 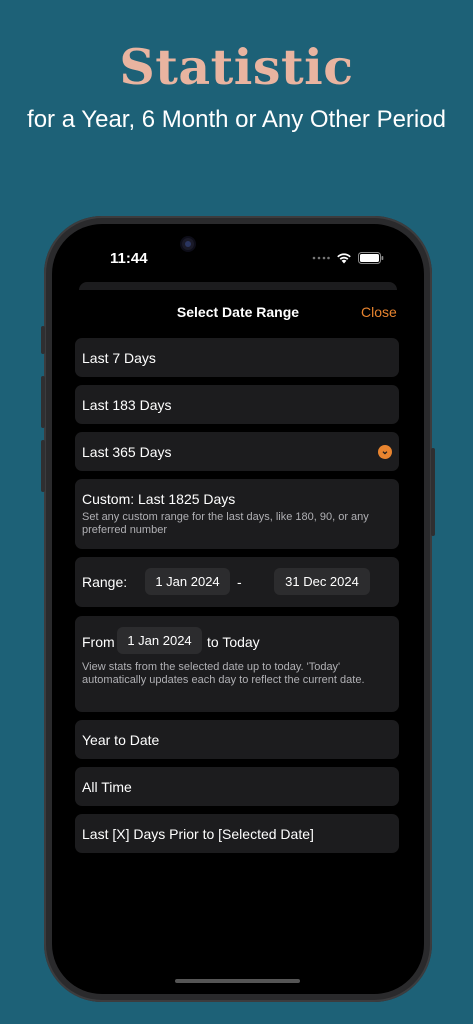 I want to click on phone-mute-switch, so click(x=43, y=340).